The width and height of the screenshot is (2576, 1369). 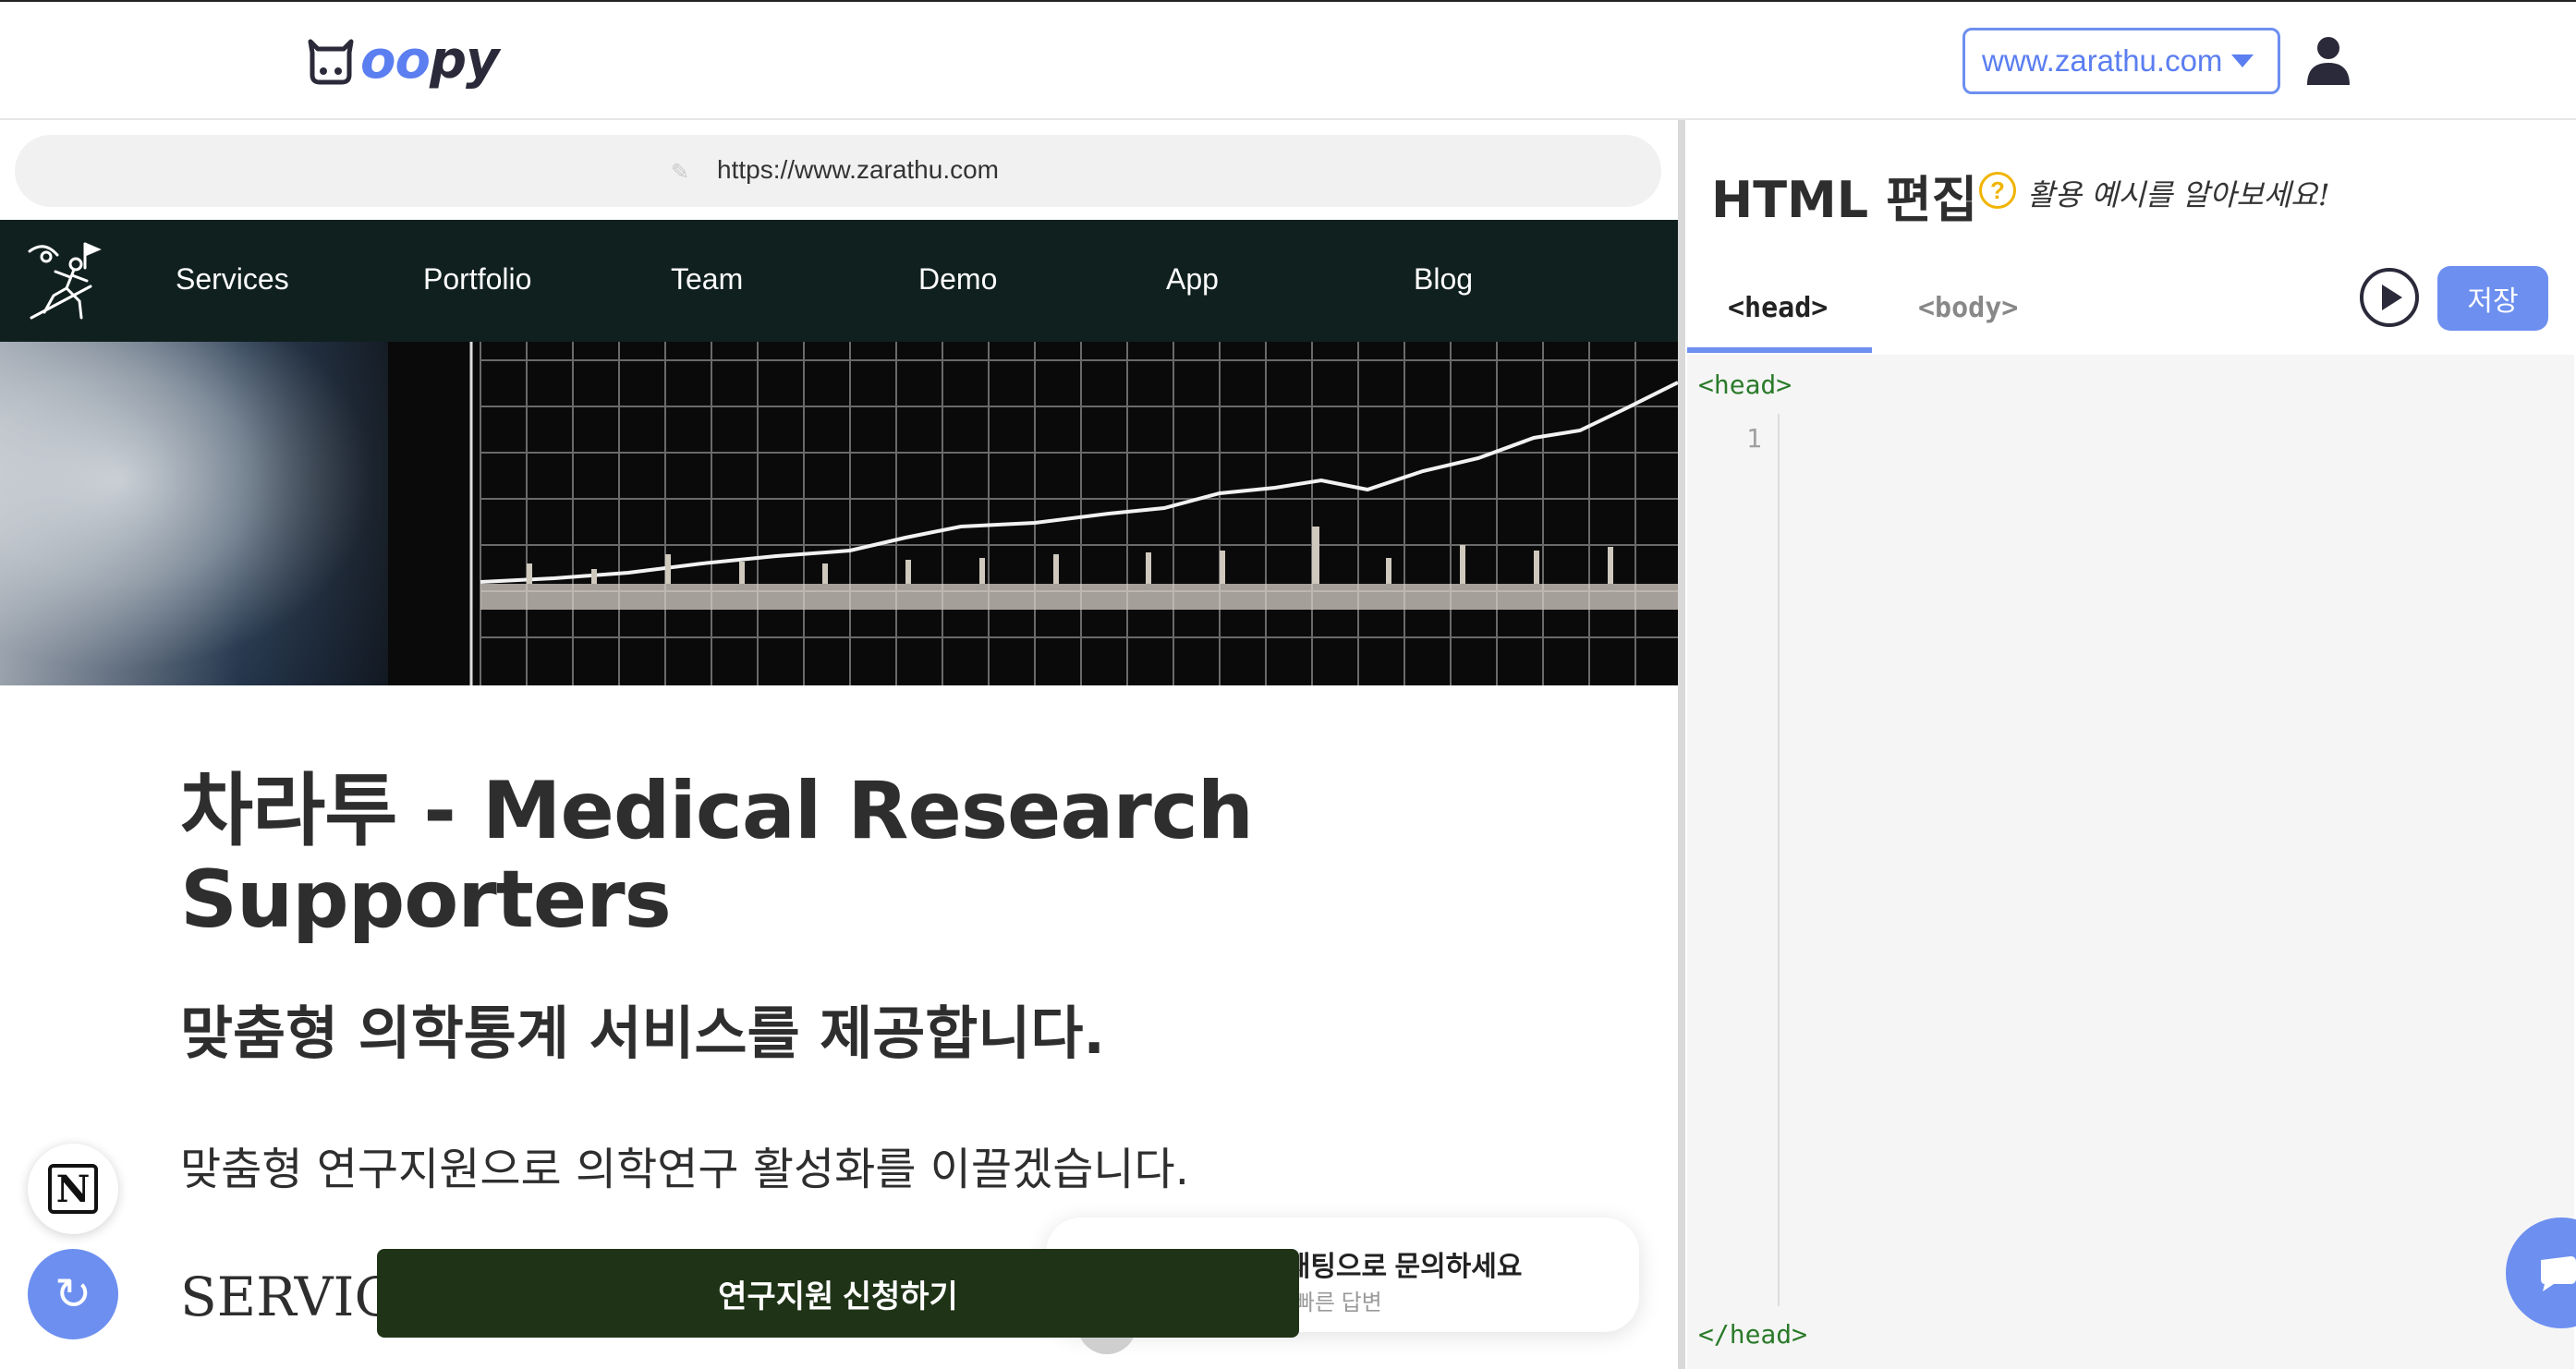 I want to click on refresh-icon: ↻, so click(x=73, y=1294).